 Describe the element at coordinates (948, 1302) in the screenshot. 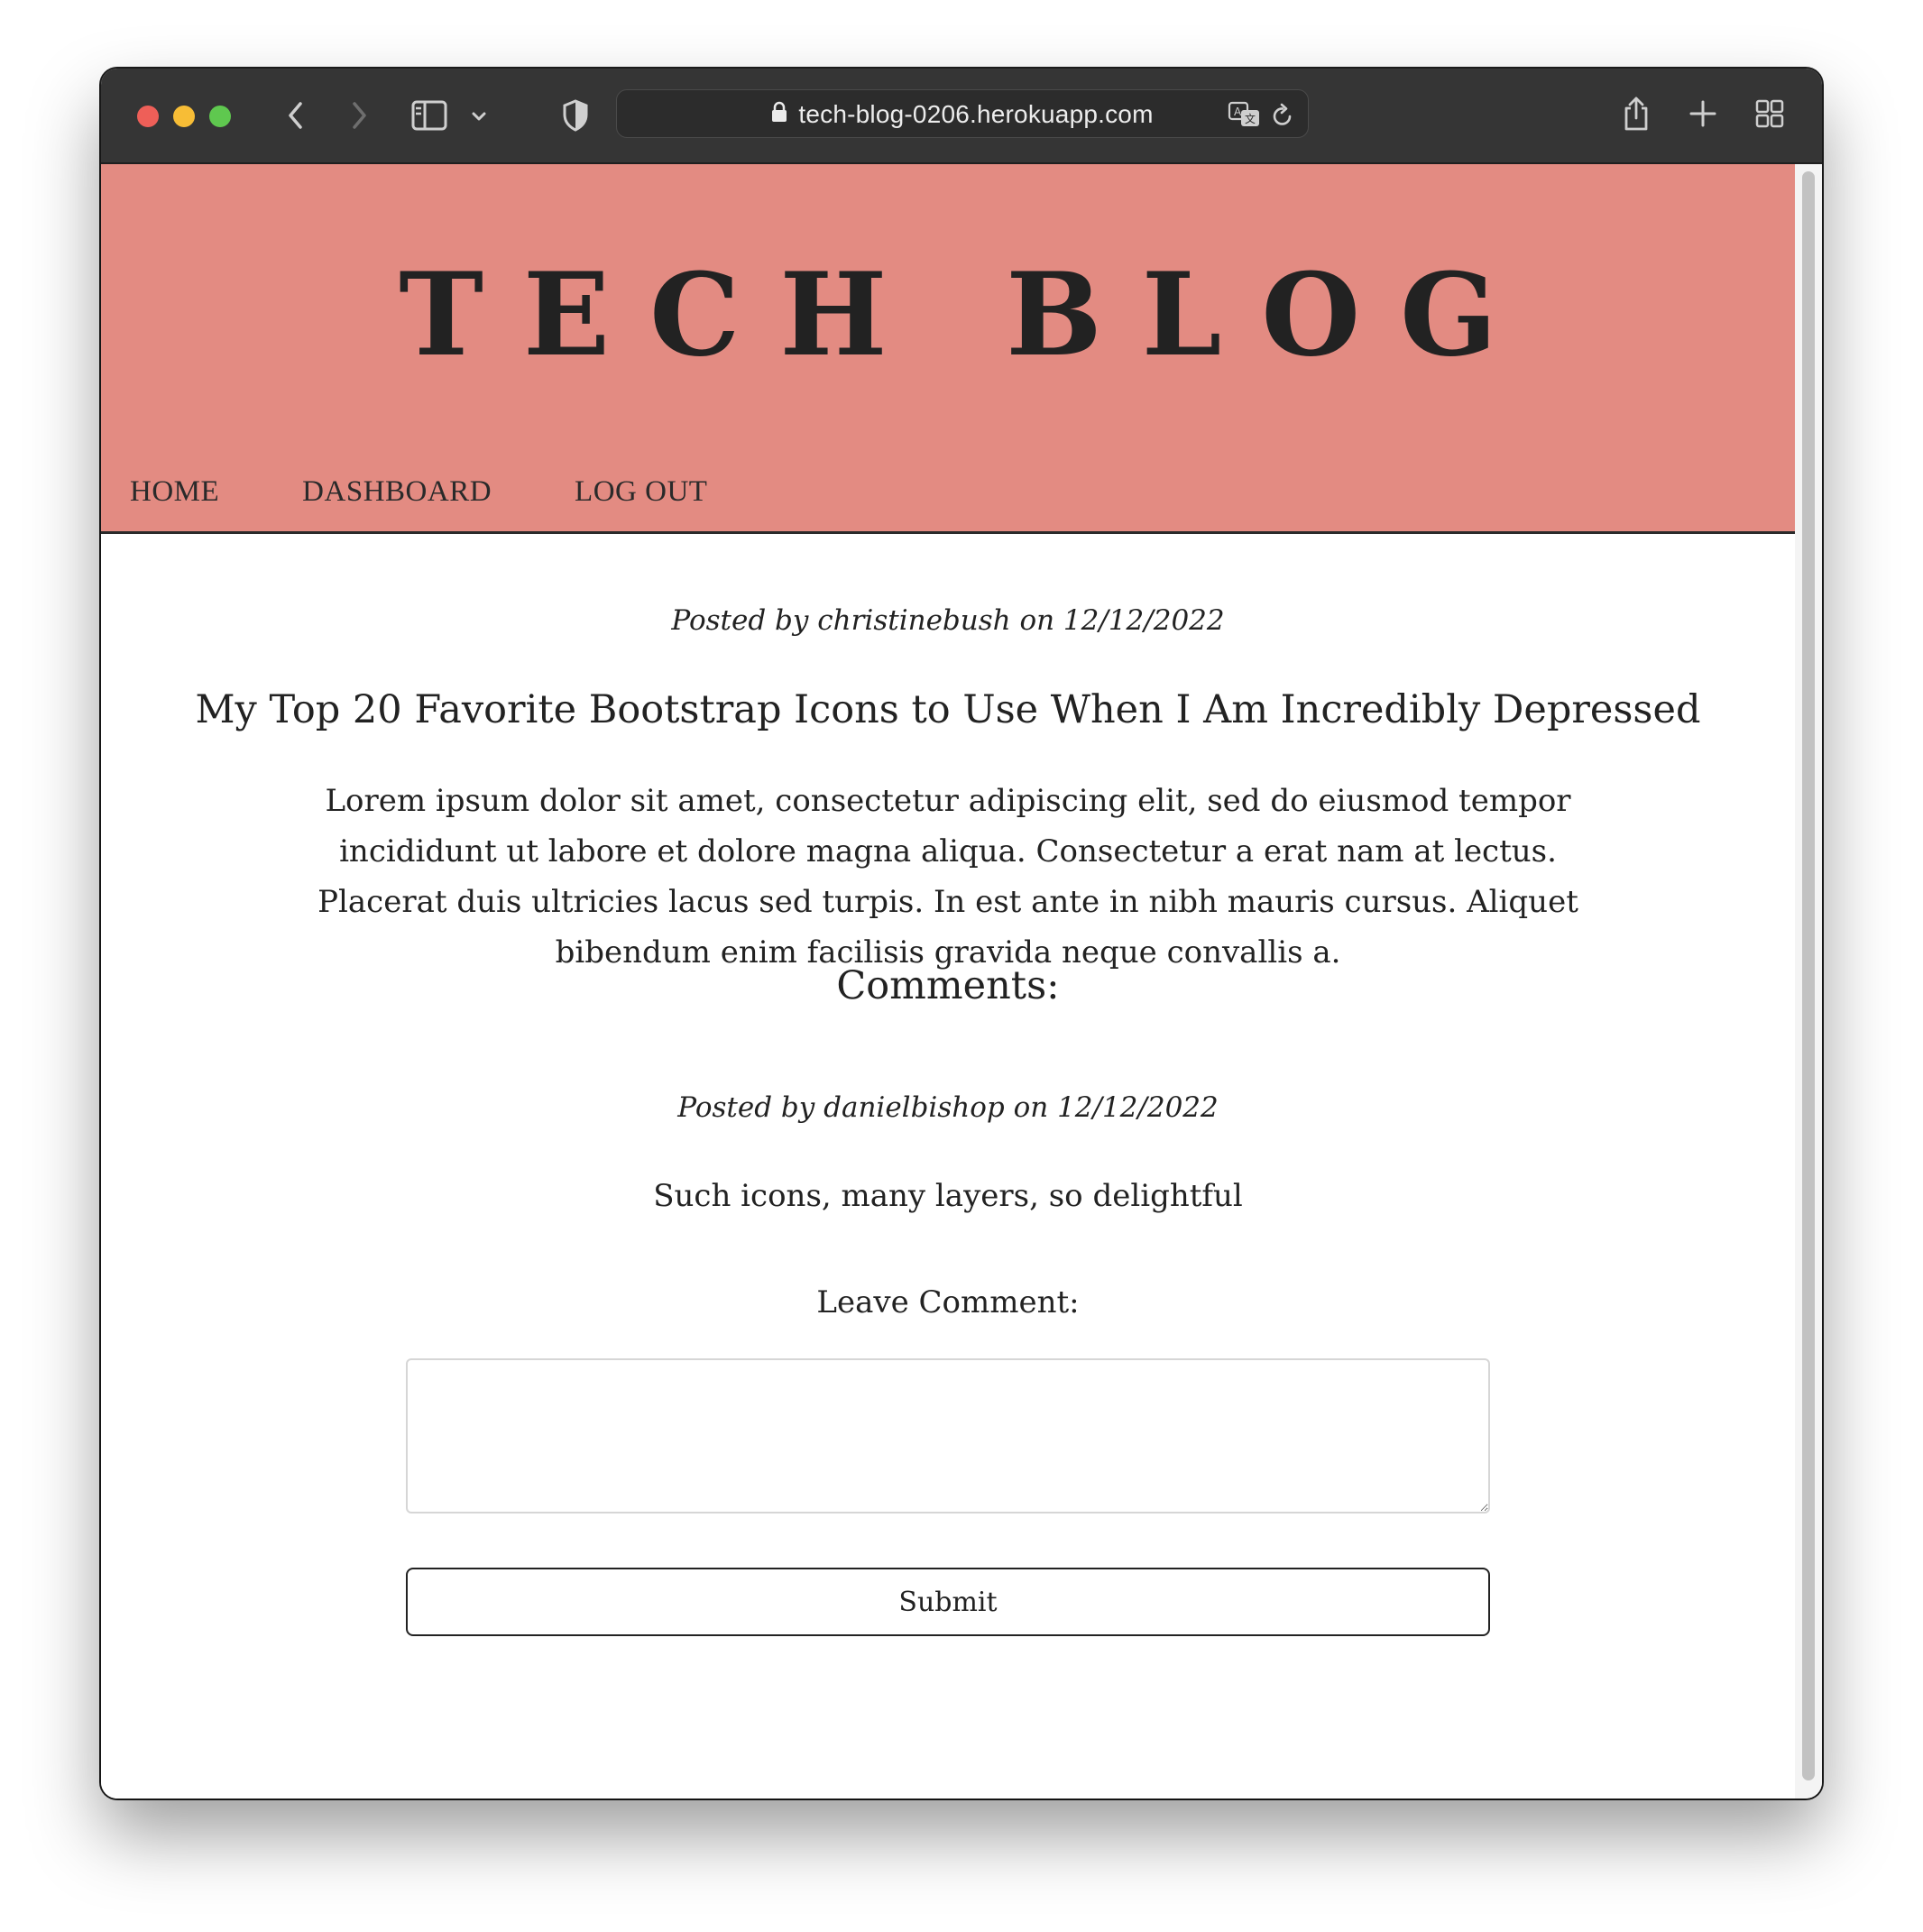

I see `leave-comment-label: Leave Comment:` at that location.